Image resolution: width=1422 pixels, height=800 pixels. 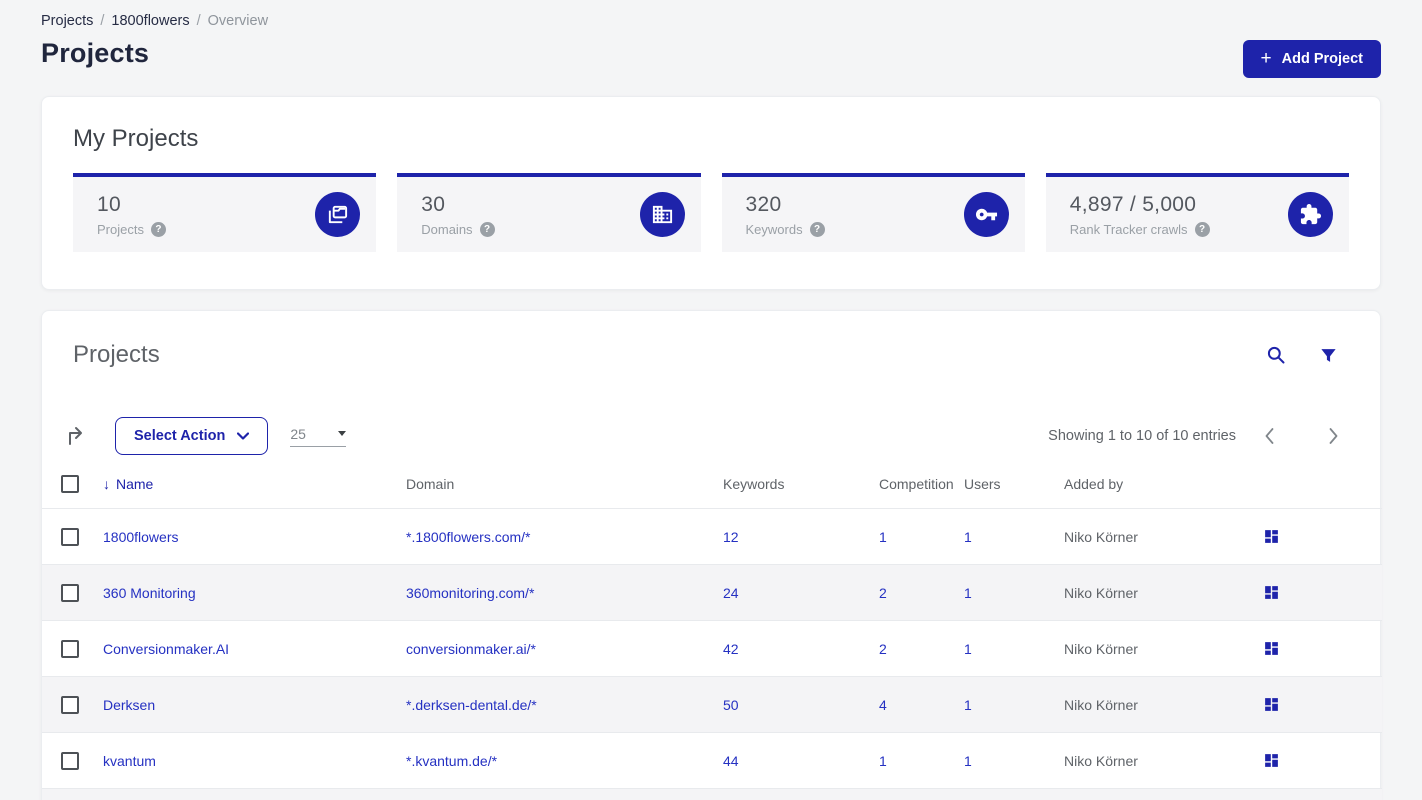 What do you see at coordinates (298, 433) in the screenshot?
I see `page-size-value: 25` at bounding box center [298, 433].